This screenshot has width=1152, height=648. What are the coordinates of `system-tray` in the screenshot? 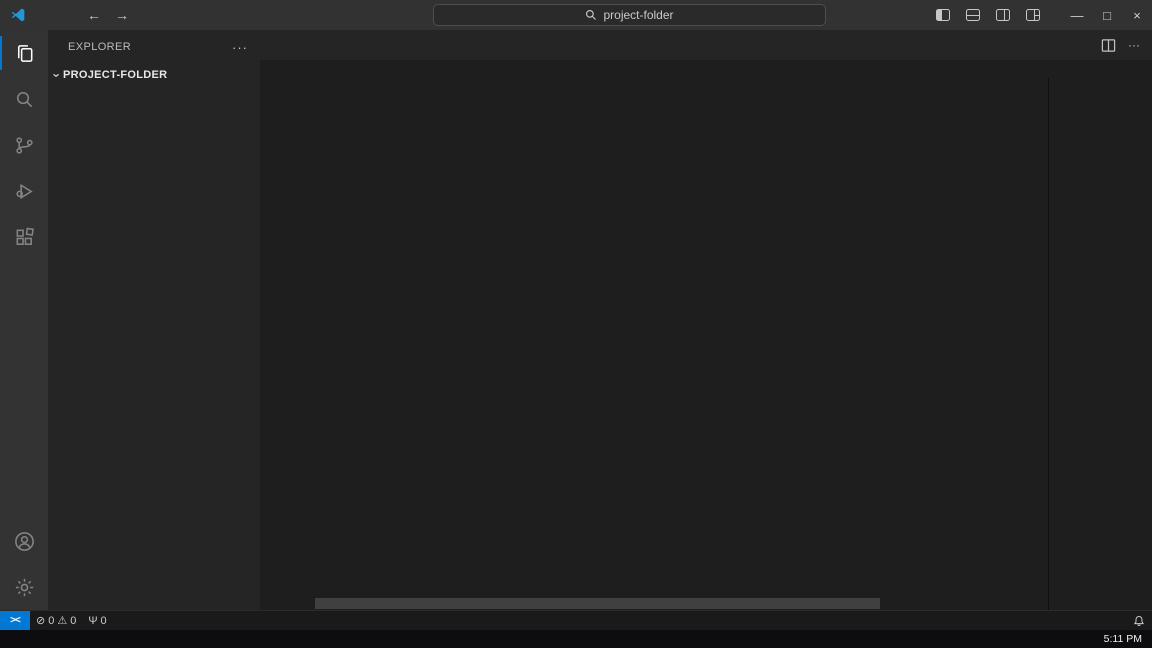 It's located at (1100, 639).